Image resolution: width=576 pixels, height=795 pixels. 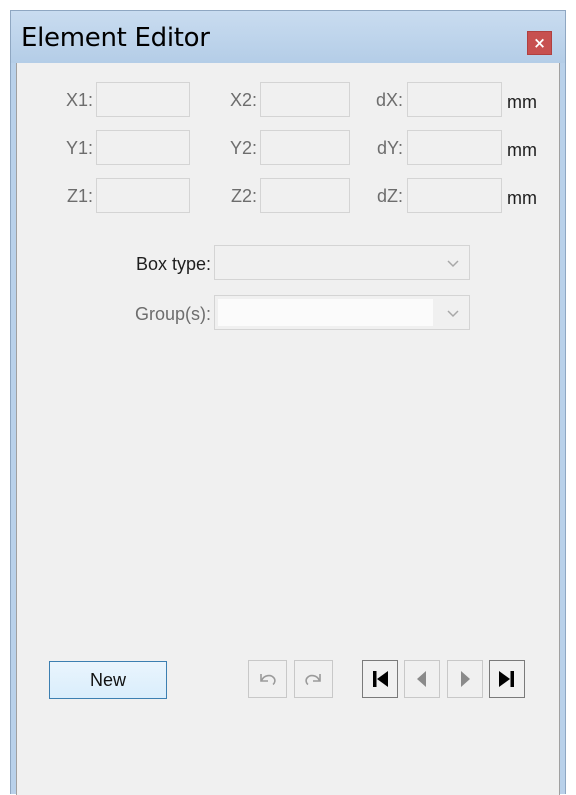 I want to click on y2-label: Y2:, so click(x=243, y=148).